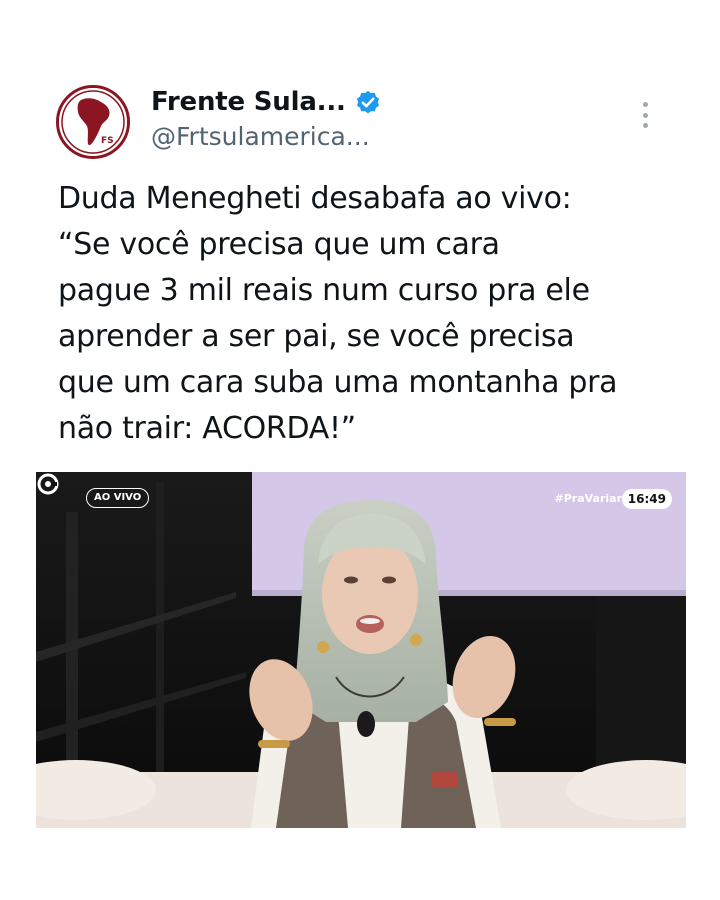 The height and width of the screenshot is (900, 720). What do you see at coordinates (367, 102) in the screenshot?
I see `verified-badge-icon` at bounding box center [367, 102].